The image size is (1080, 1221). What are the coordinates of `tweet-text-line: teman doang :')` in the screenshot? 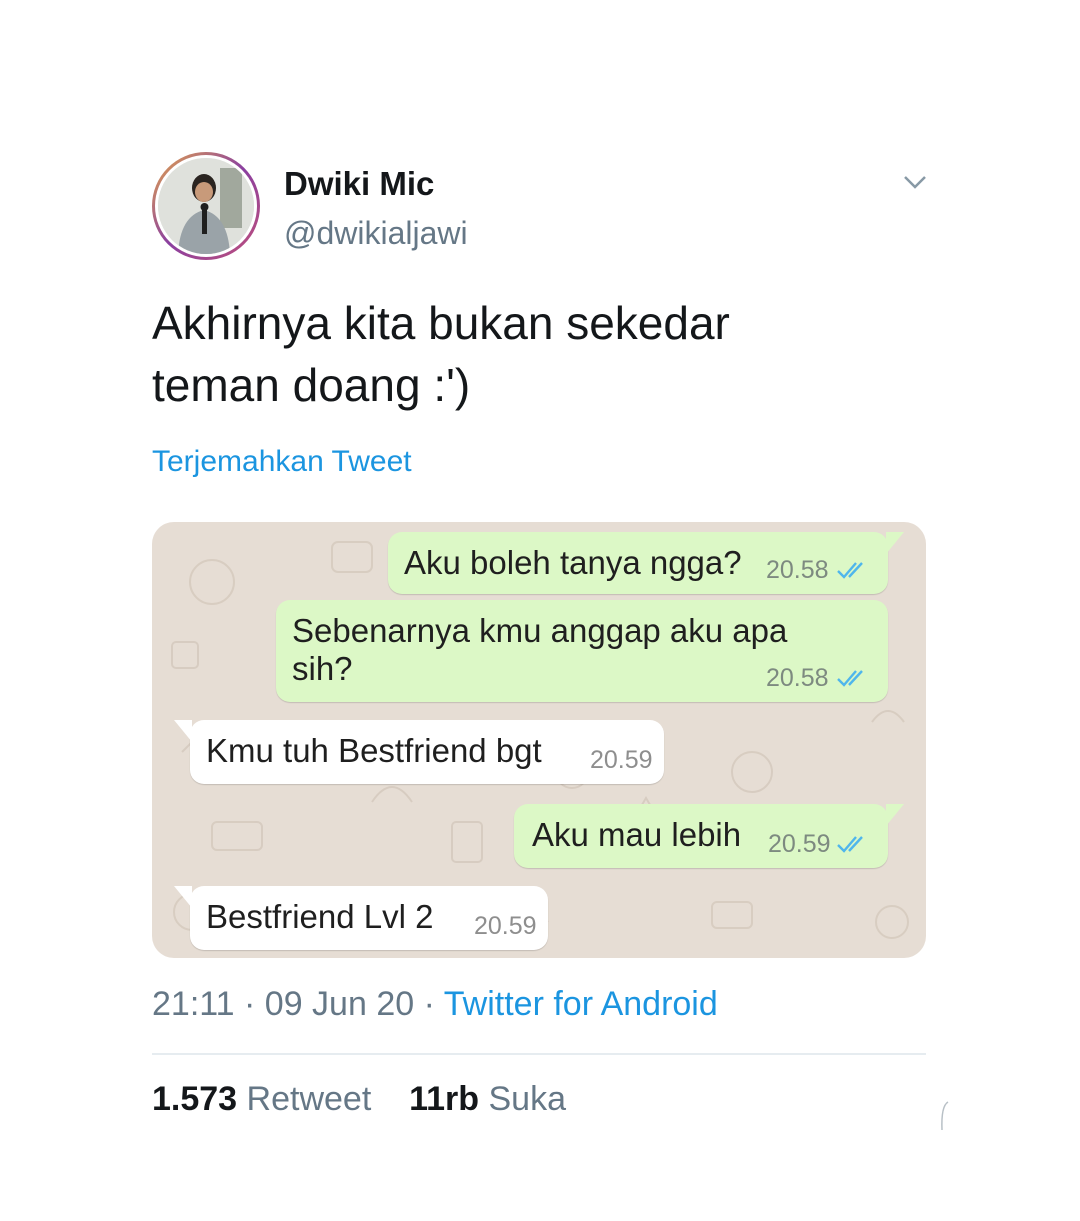 It's located at (311, 385).